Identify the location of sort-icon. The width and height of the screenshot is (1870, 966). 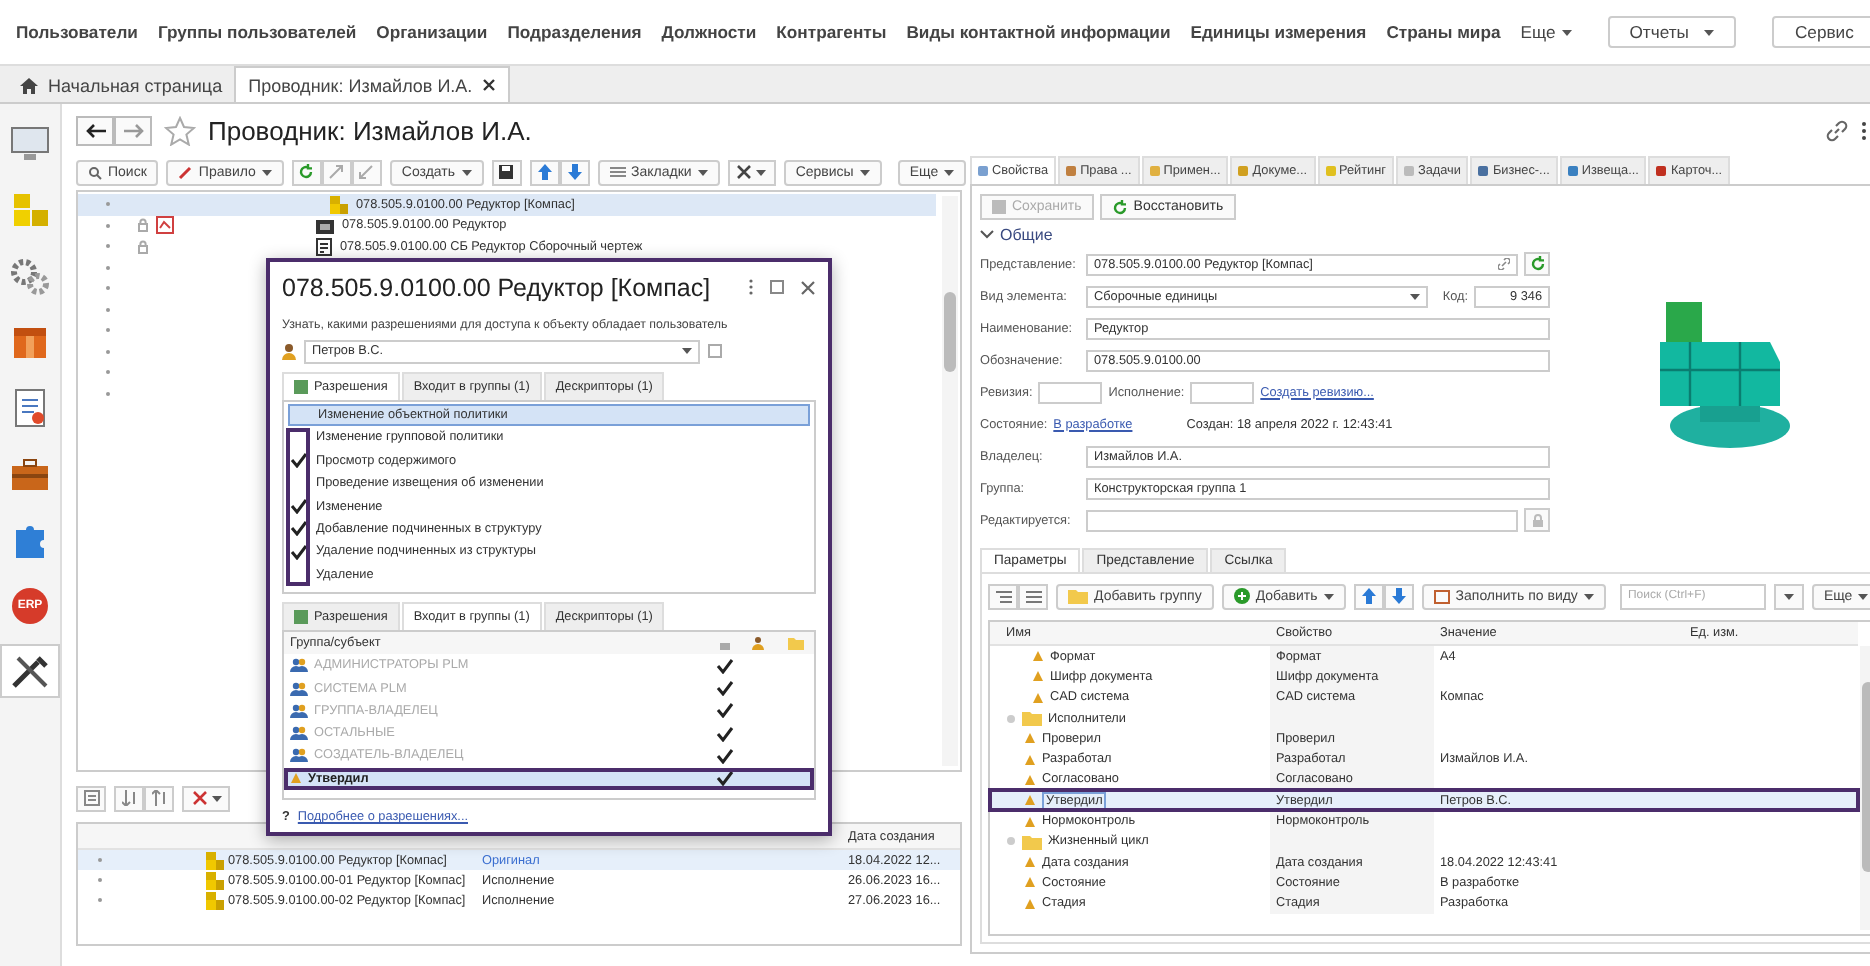
(129, 798).